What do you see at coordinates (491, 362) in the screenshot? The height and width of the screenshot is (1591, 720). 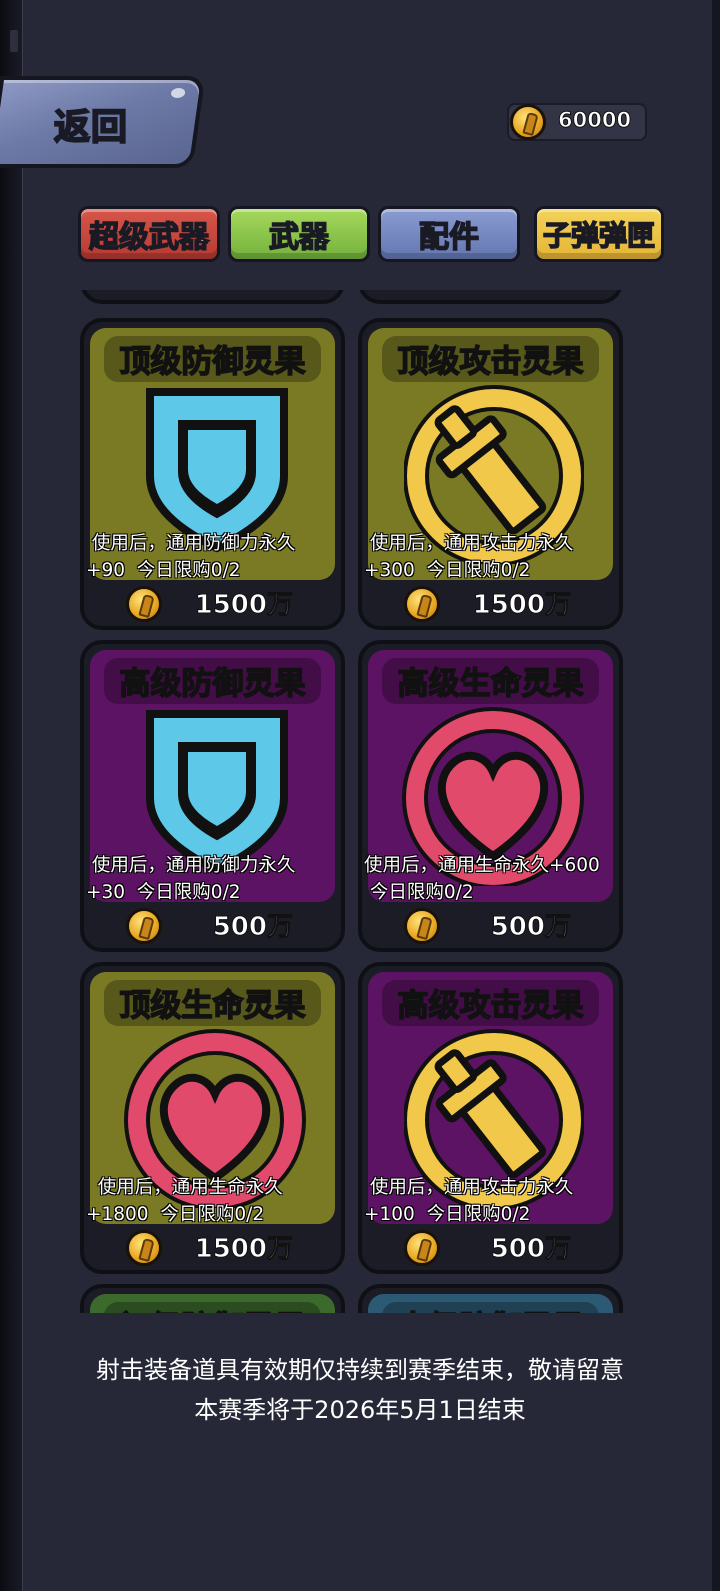 I see `item-title: 顶级攻击灵果` at bounding box center [491, 362].